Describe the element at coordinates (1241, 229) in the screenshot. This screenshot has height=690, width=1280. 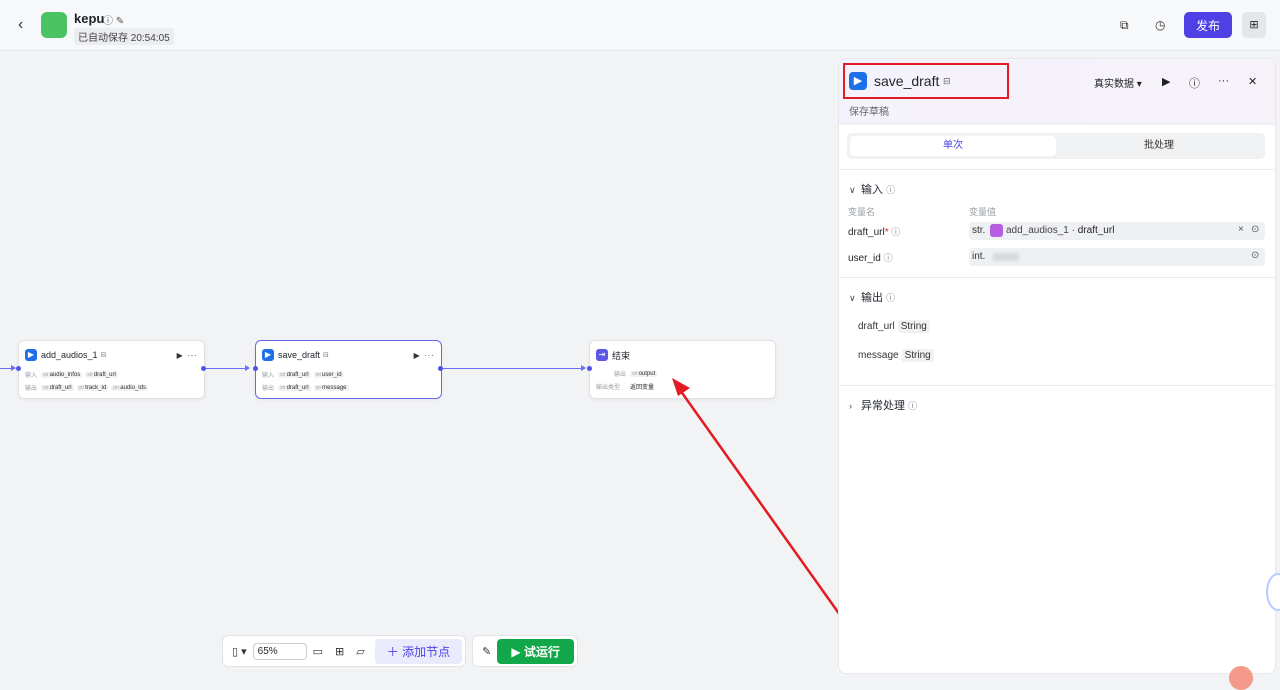
I see `clear-icon: ×` at that location.